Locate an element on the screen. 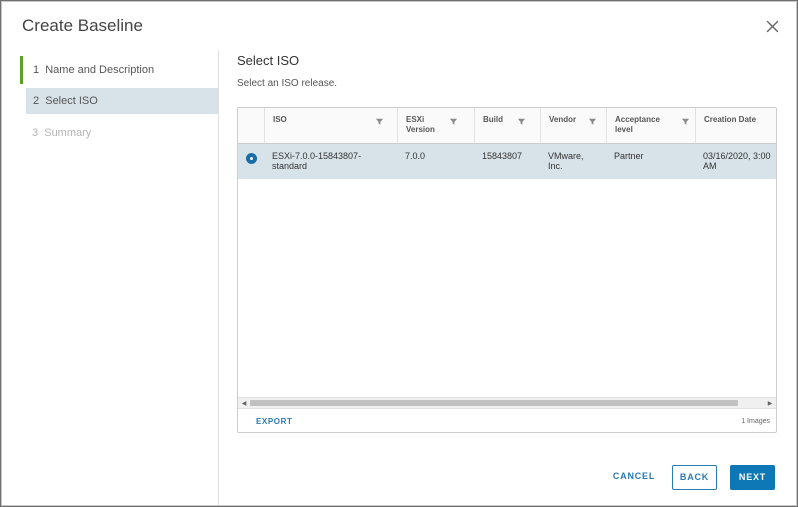  column-label: Build is located at coordinates (493, 119).